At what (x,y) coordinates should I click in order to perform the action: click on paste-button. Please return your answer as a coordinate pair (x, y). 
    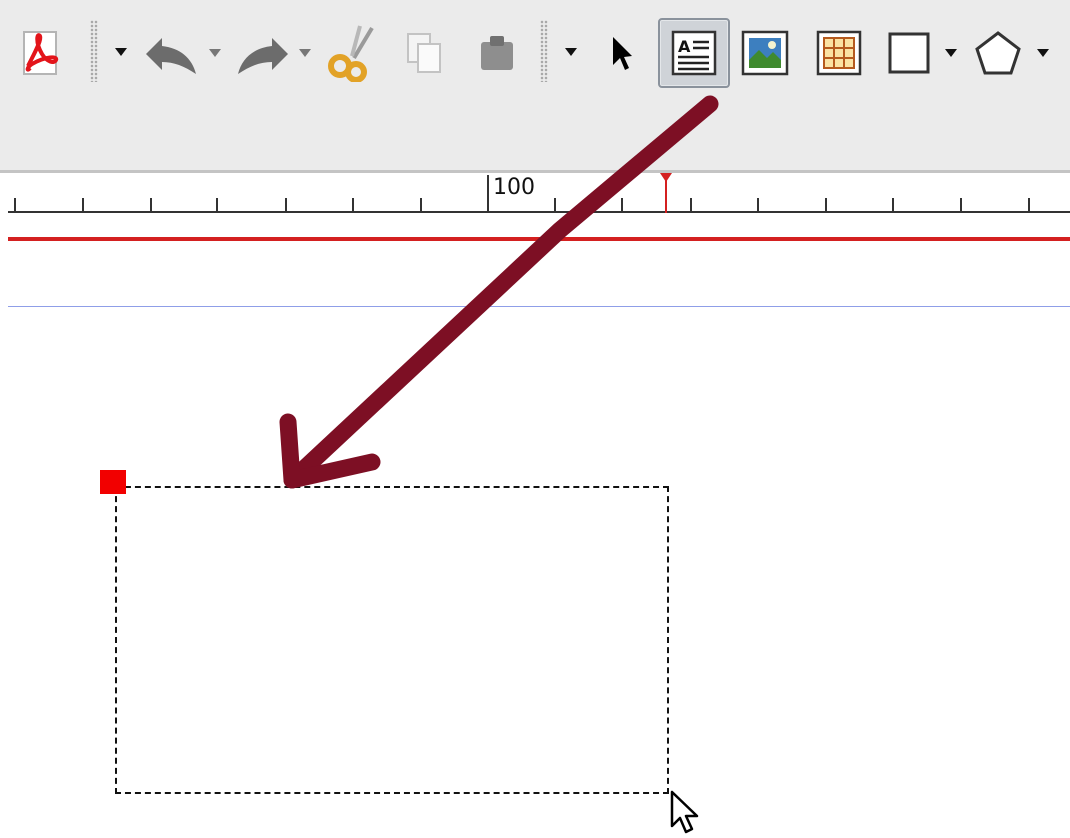
    Looking at the image, I should click on (497, 54).